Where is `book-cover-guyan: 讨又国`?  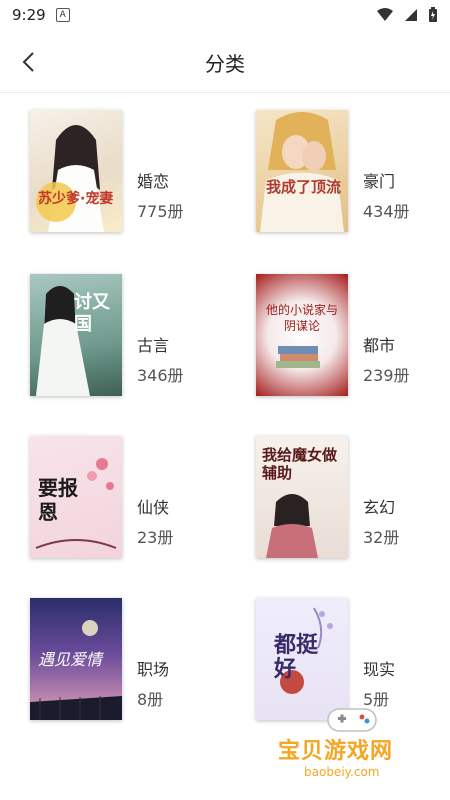 book-cover-guyan: 讨又国 is located at coordinates (76, 335).